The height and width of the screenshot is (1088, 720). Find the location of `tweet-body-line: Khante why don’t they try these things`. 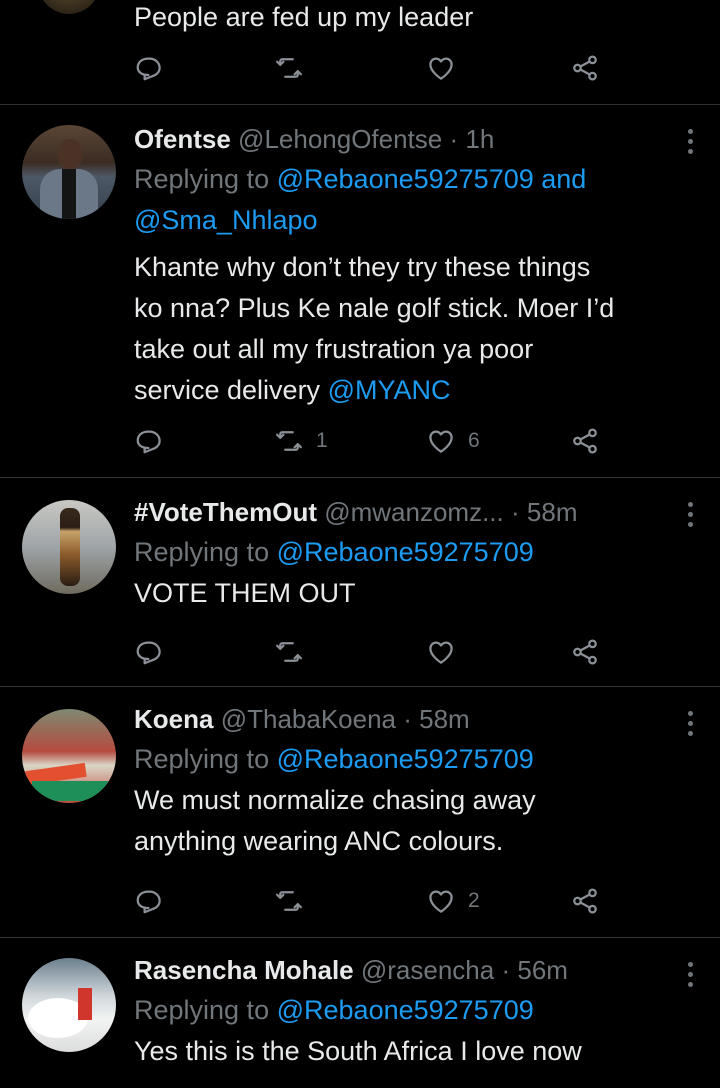

tweet-body-line: Khante why don’t they try these things is located at coordinates (362, 267).